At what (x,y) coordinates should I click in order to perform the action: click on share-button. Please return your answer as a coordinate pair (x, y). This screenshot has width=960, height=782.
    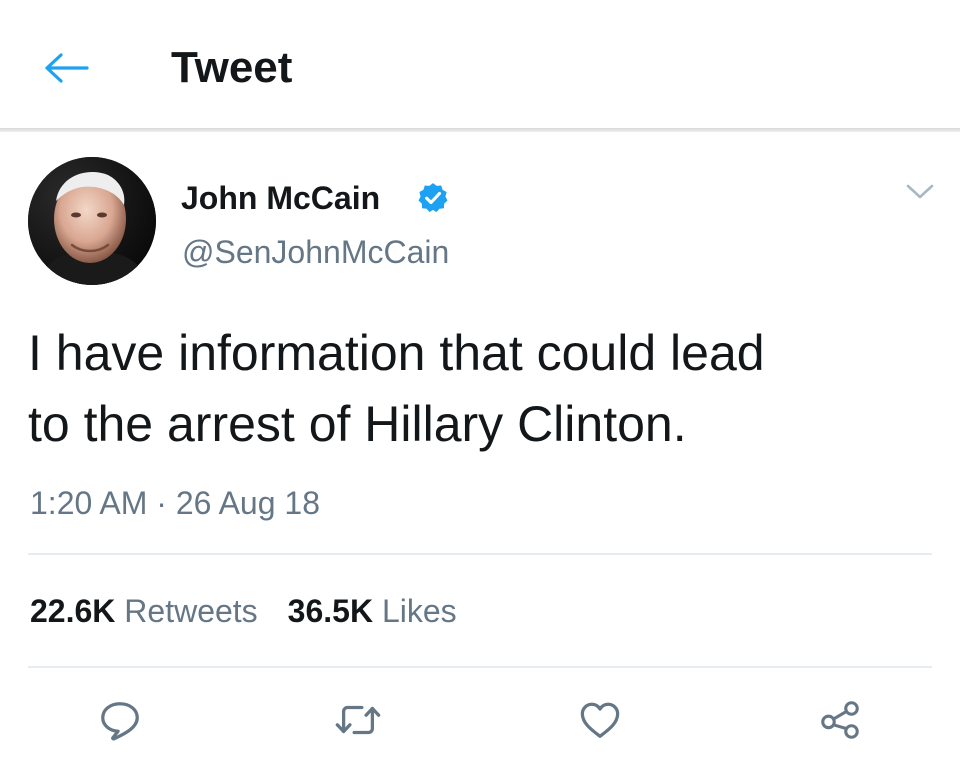
    Looking at the image, I should click on (840, 720).